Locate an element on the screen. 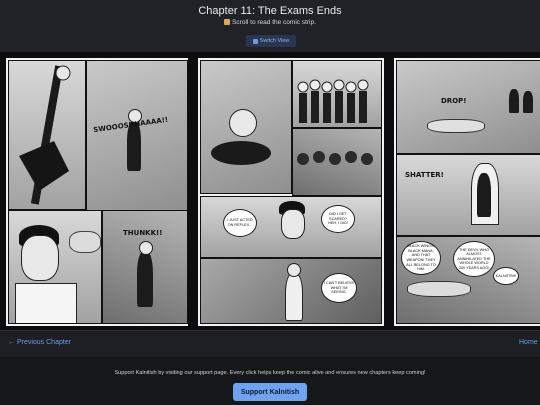 Image resolution: width=540 pixels, height=405 pixels. previous-chapter-link: ← Previous Chapter is located at coordinates (39, 342).